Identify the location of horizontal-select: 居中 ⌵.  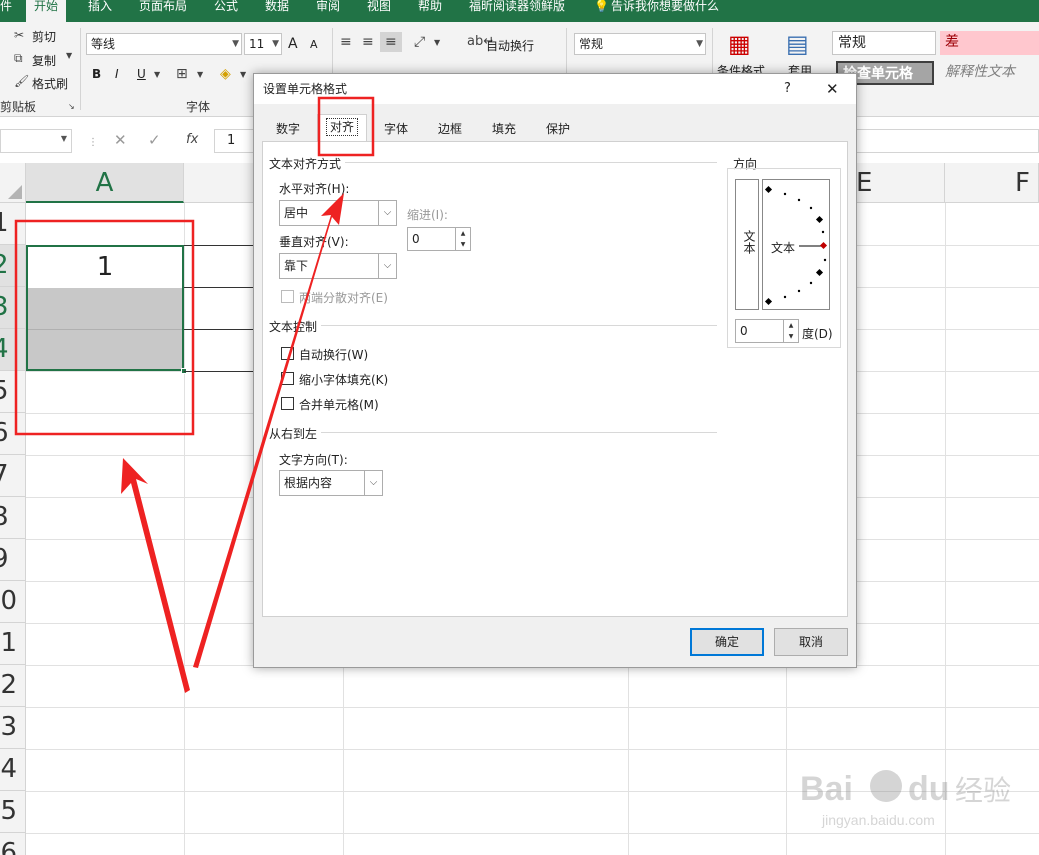
(338, 213).